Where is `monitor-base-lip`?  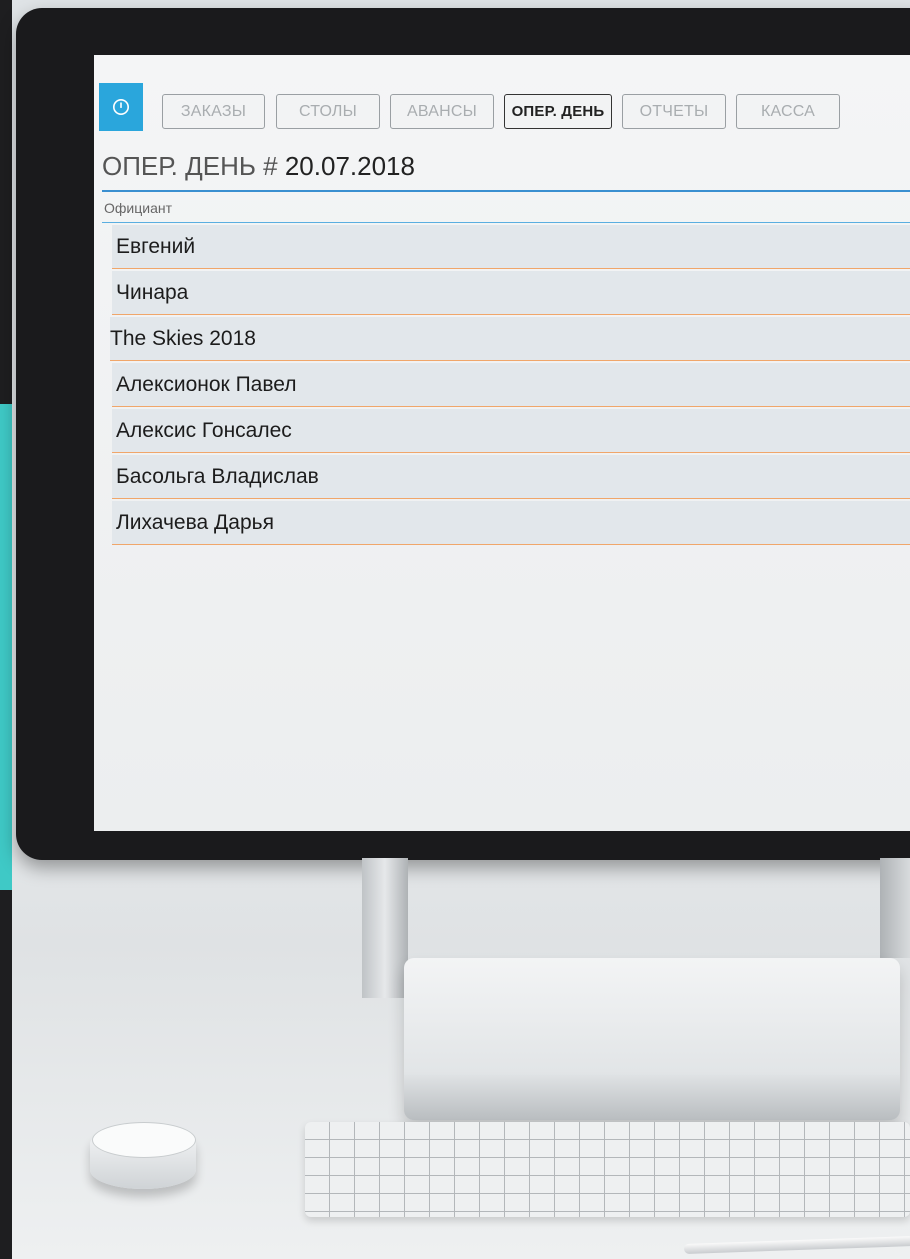
monitor-base-lip is located at coordinates (652, 1097).